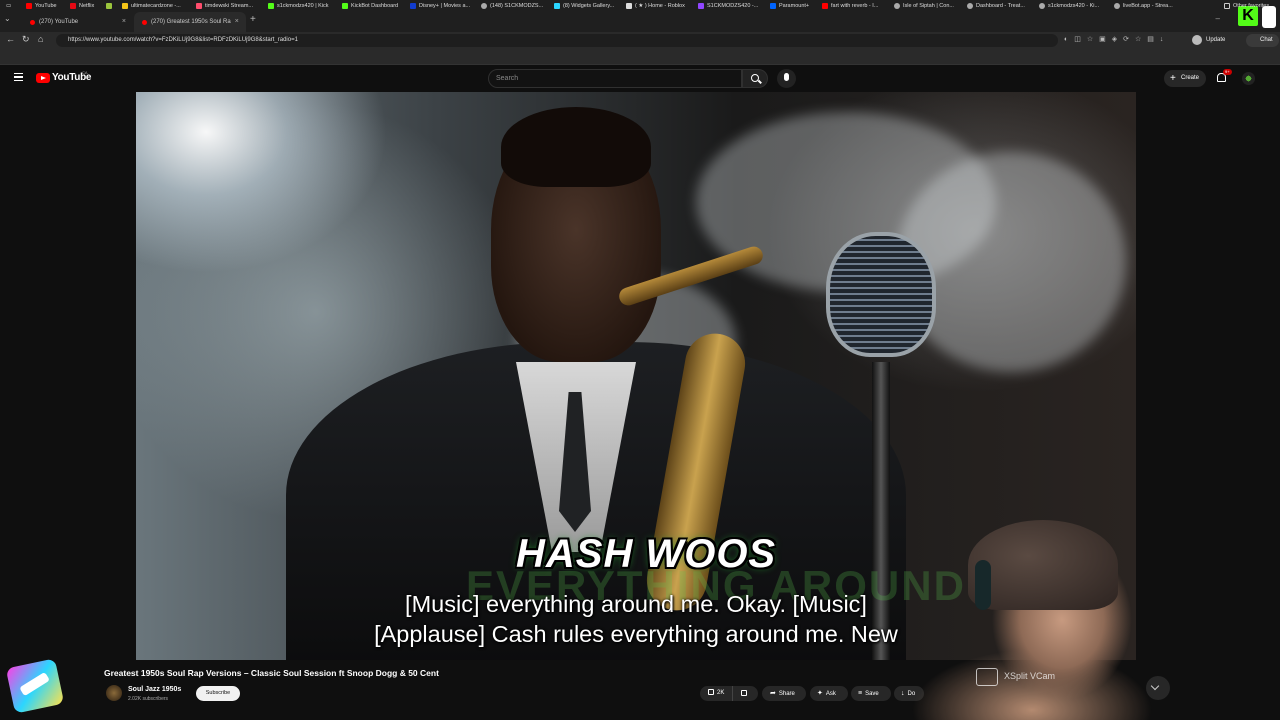 This screenshot has width=1280, height=720. Describe the element at coordinates (1215, 40) in the screenshot. I see `update-button: Update` at that location.